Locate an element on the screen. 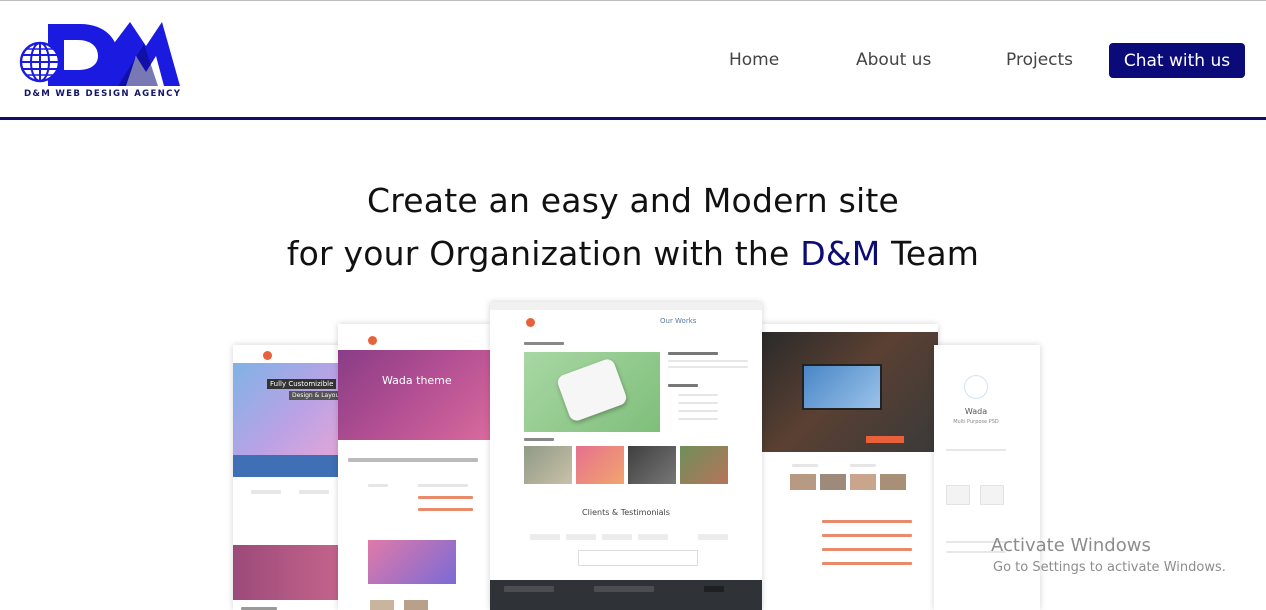  hero-line-2-end: Team is located at coordinates (930, 253).